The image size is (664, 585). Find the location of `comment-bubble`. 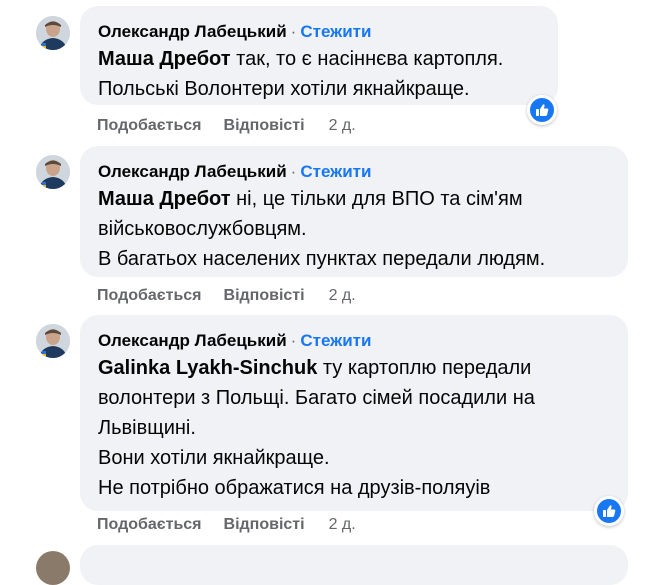

comment-bubble is located at coordinates (354, 565).